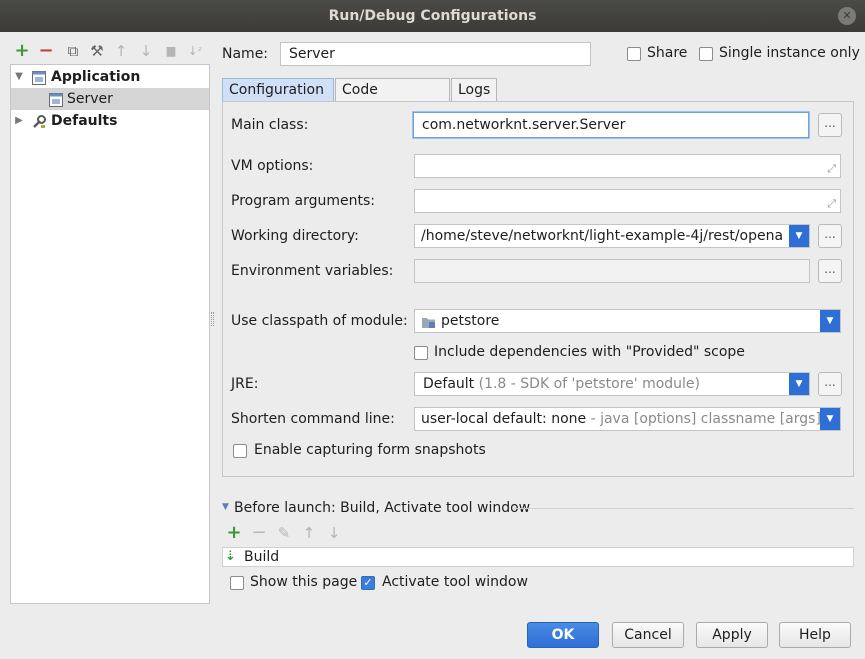 This screenshot has height=659, width=865. What do you see at coordinates (39, 121) in the screenshot?
I see `defaults-wrench-icon` at bounding box center [39, 121].